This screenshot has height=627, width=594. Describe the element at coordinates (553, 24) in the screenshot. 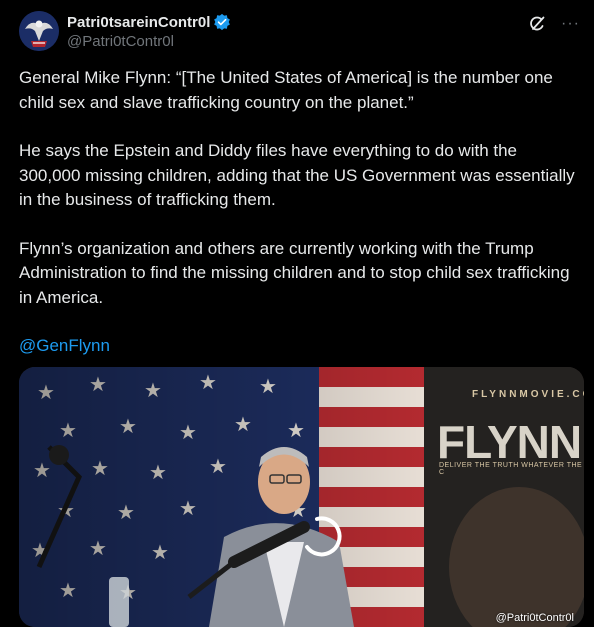

I see `tweet-top-actions: ···` at that location.